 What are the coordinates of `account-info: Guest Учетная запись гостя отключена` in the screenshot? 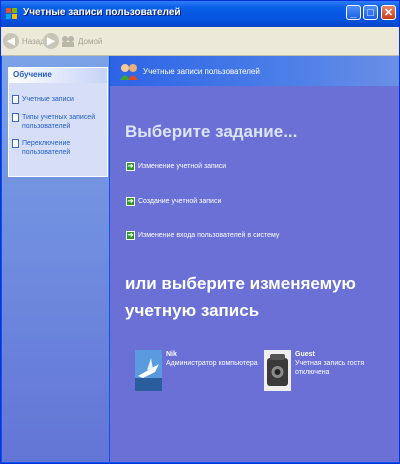 It's located at (340, 370).